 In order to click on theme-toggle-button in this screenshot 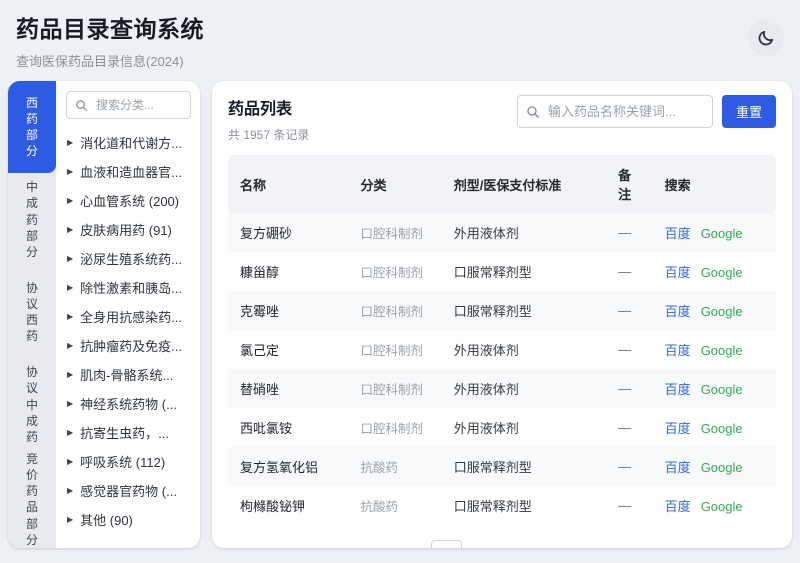, I will do `click(766, 38)`.